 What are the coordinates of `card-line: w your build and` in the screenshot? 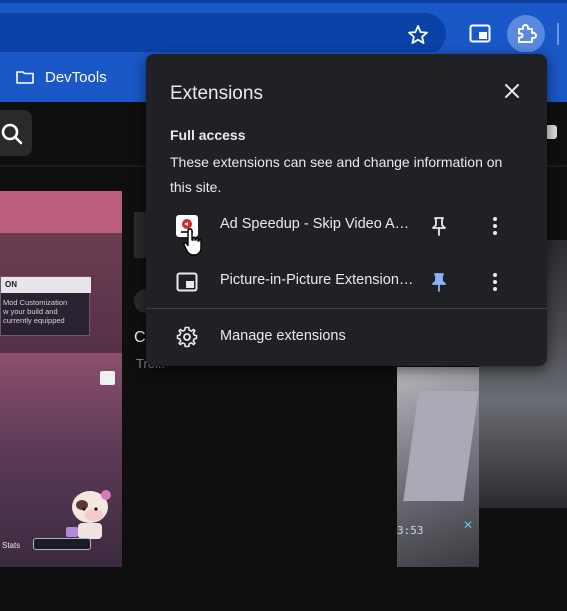 It's located at (30, 311).